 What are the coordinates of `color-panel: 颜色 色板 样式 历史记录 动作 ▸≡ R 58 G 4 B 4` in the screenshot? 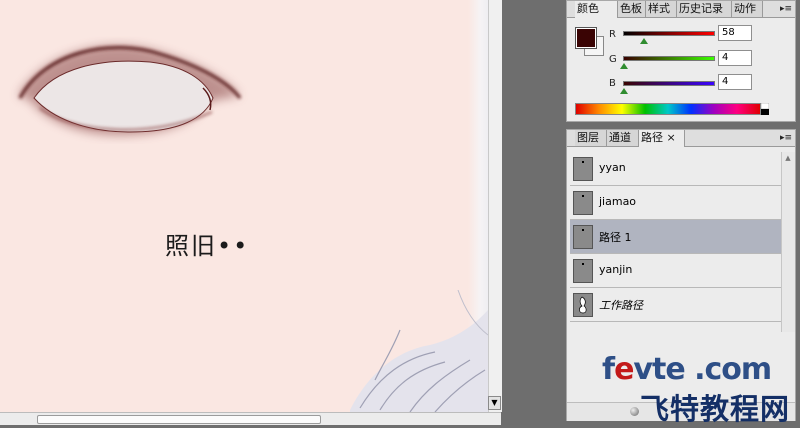 It's located at (681, 61).